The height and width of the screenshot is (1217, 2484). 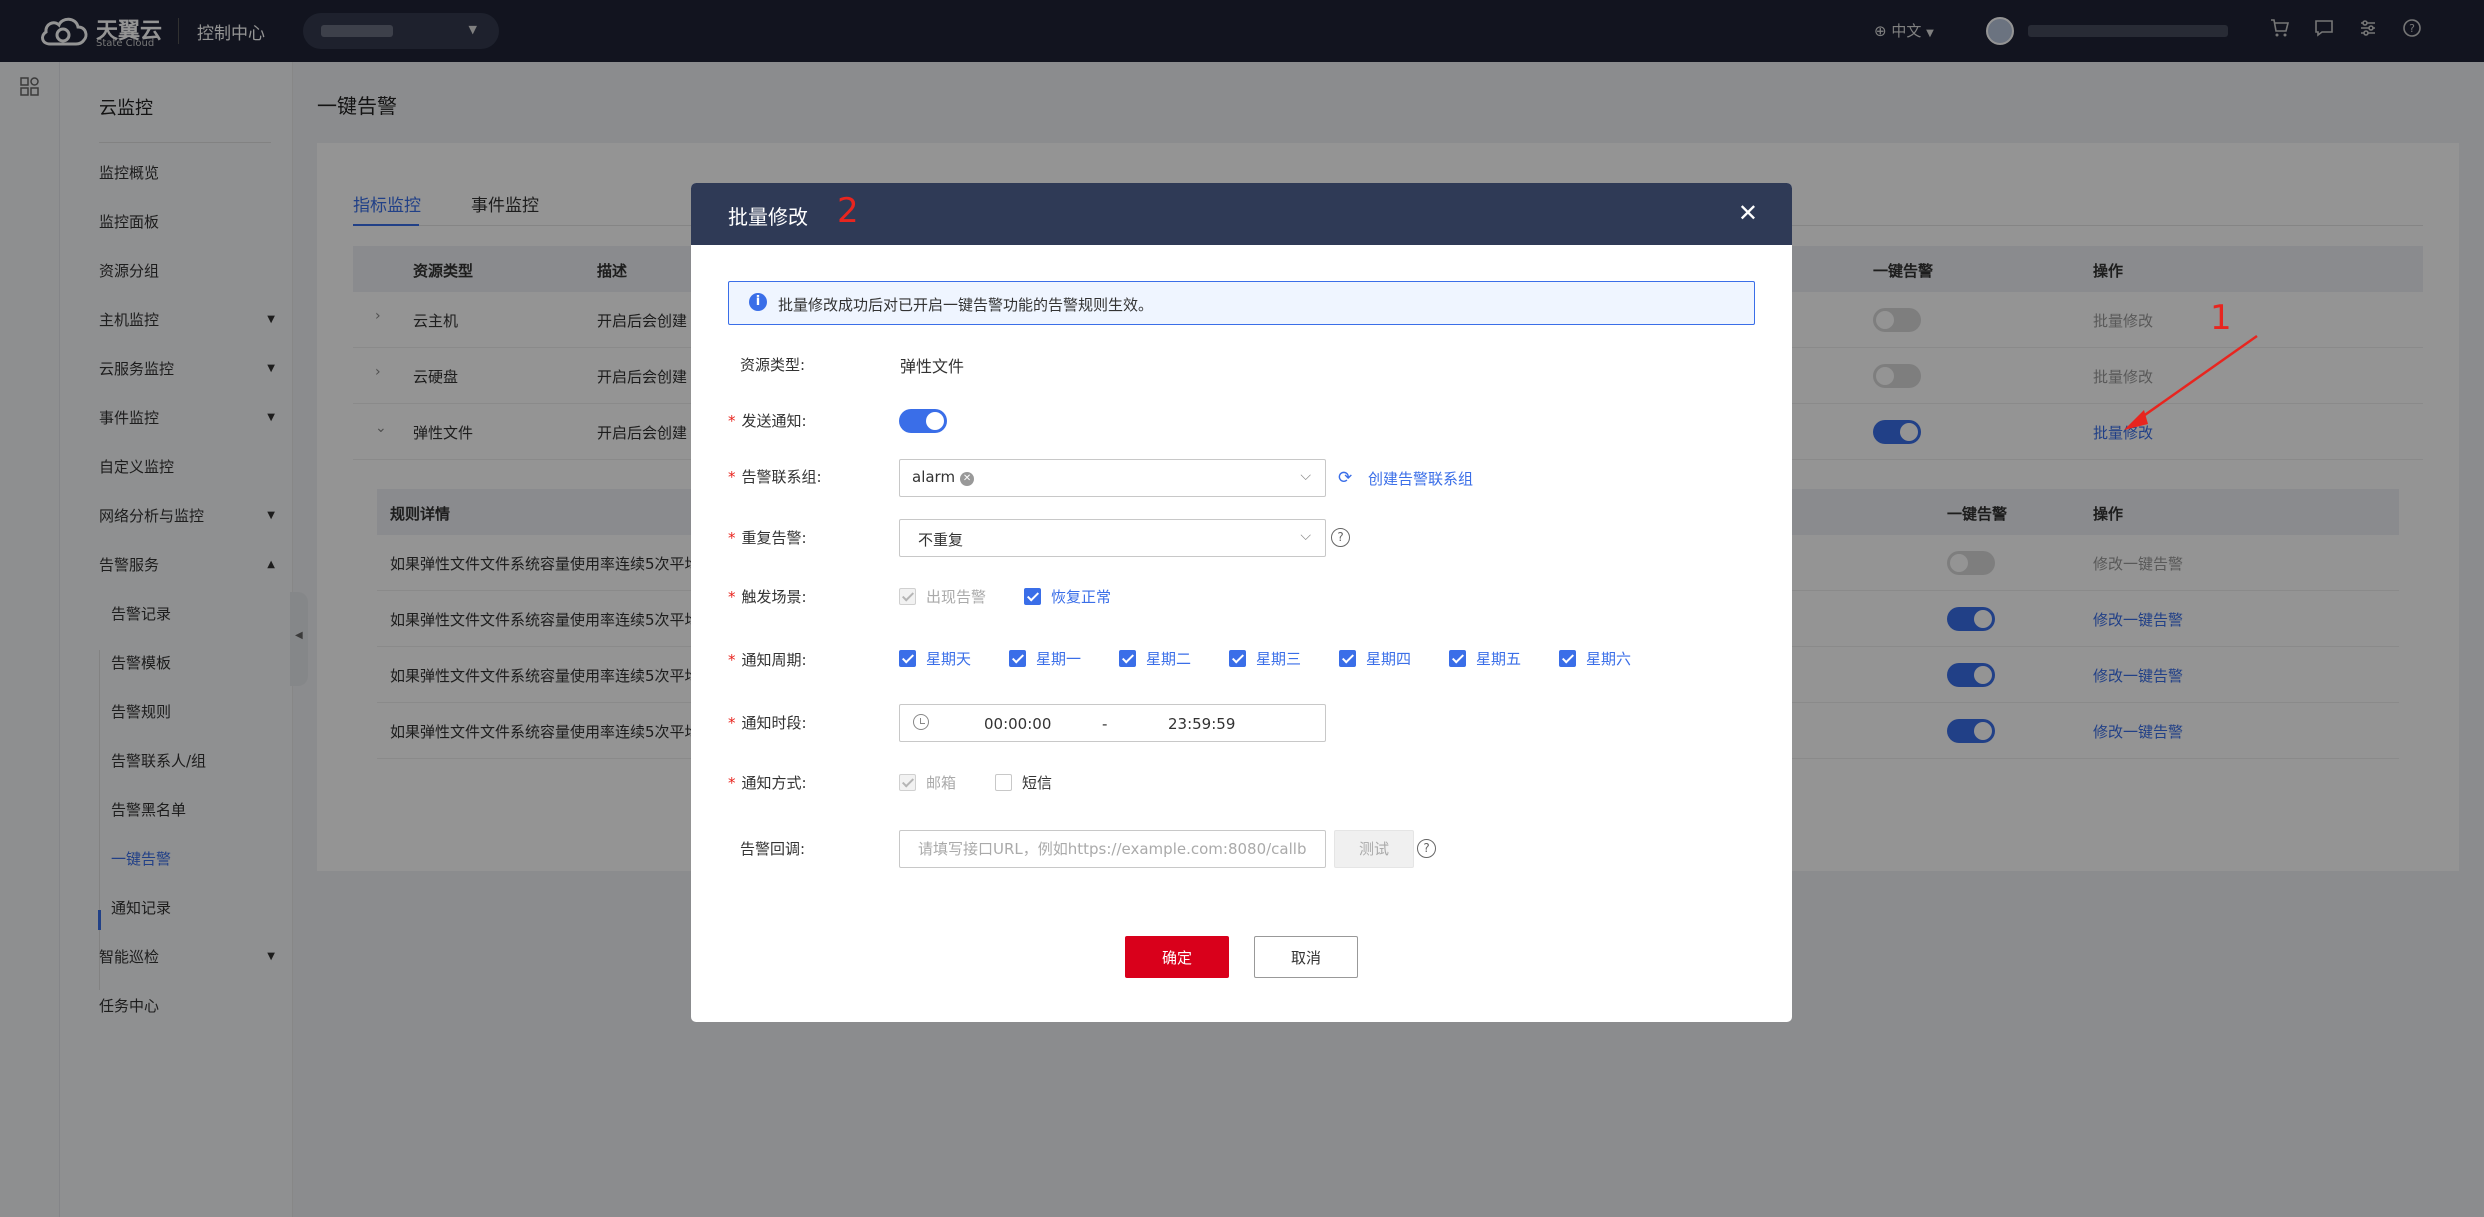 What do you see at coordinates (1499, 659) in the screenshot?
I see `checkbox-label: 星期五` at bounding box center [1499, 659].